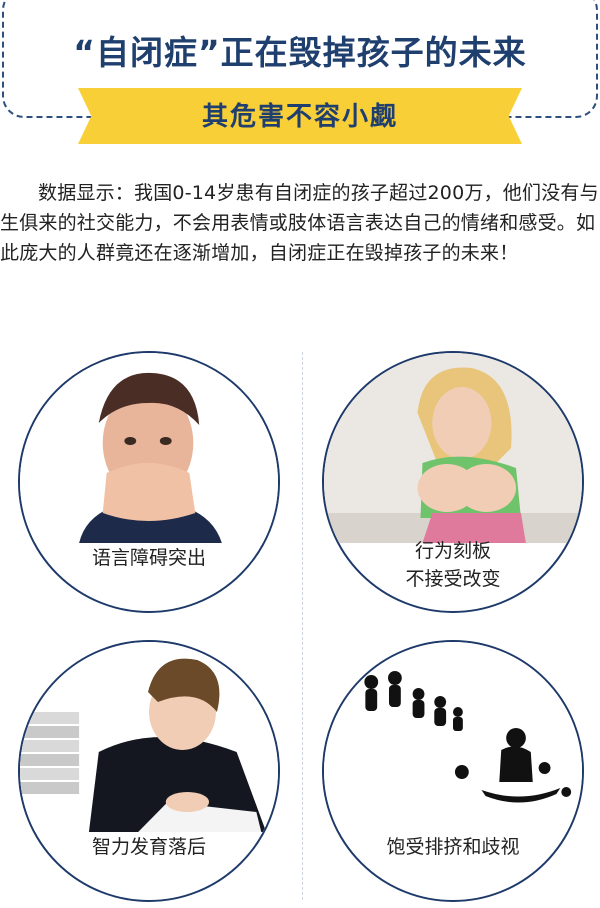 Image resolution: width=600 pixels, height=908 pixels. Describe the element at coordinates (453, 565) in the screenshot. I see `symptom-caption: 行为刻板 不接受改变` at that location.